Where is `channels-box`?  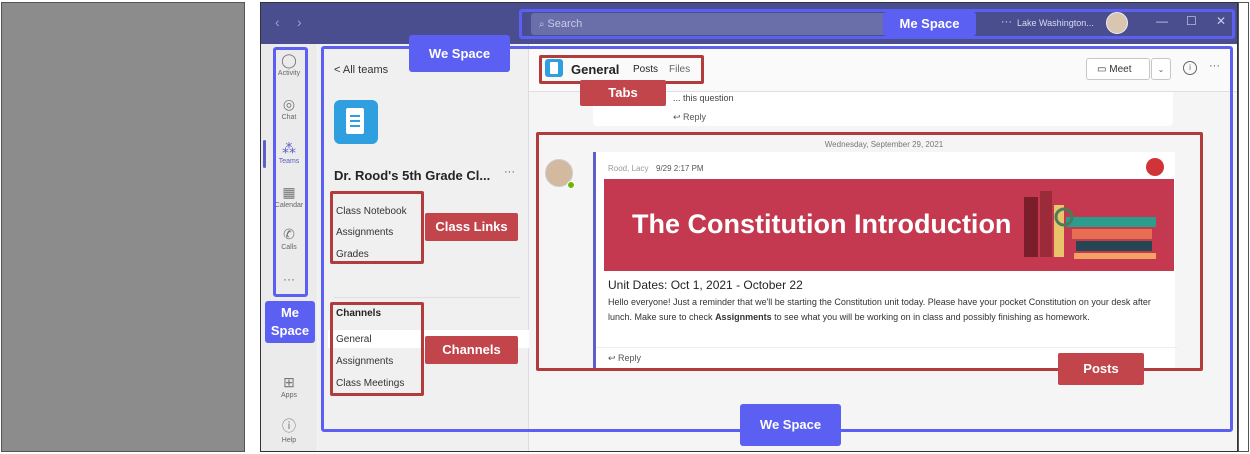 channels-box is located at coordinates (377, 349).